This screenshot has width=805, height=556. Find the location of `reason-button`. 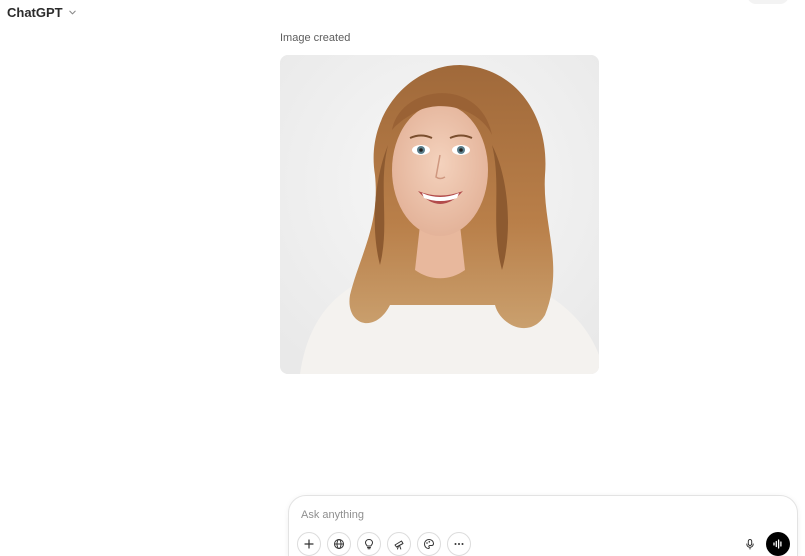

reason-button is located at coordinates (369, 544).